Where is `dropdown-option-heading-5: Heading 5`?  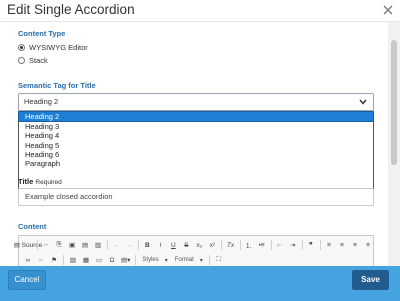
dropdown-option-heading-5: Heading 5 is located at coordinates (196, 145).